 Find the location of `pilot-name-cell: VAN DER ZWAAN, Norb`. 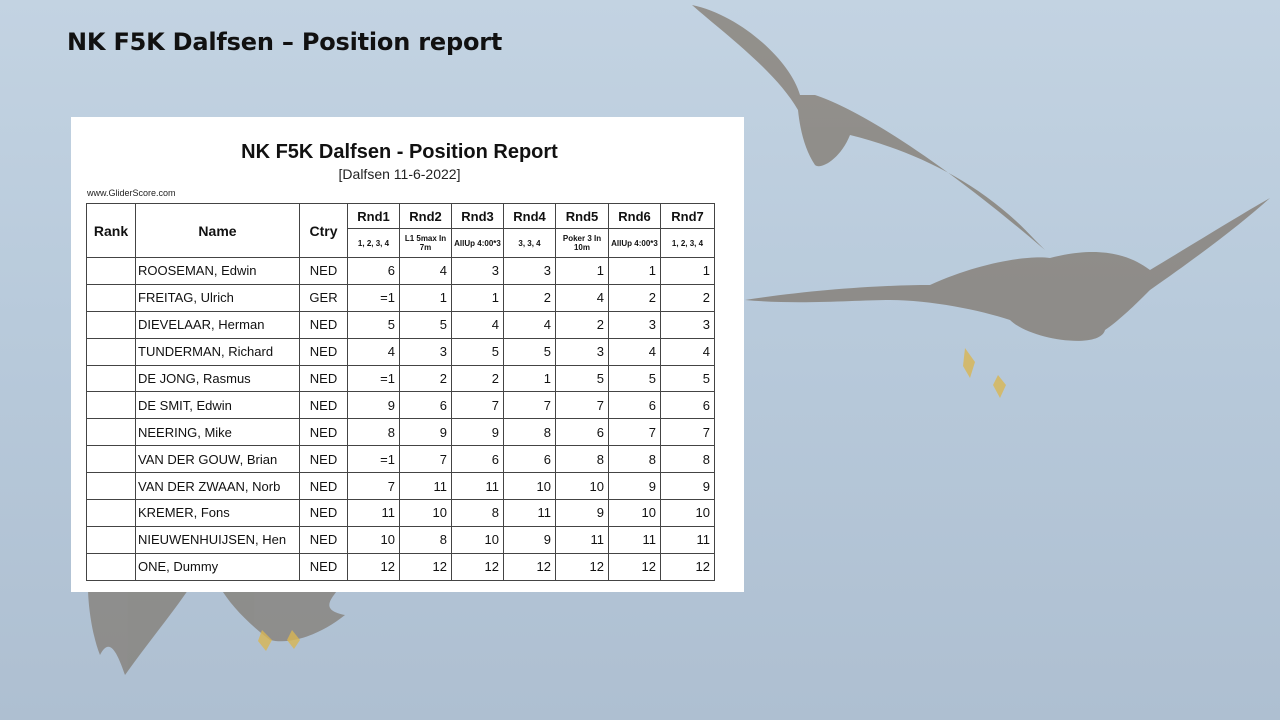

pilot-name-cell: VAN DER ZWAAN, Norb is located at coordinates (217, 486).